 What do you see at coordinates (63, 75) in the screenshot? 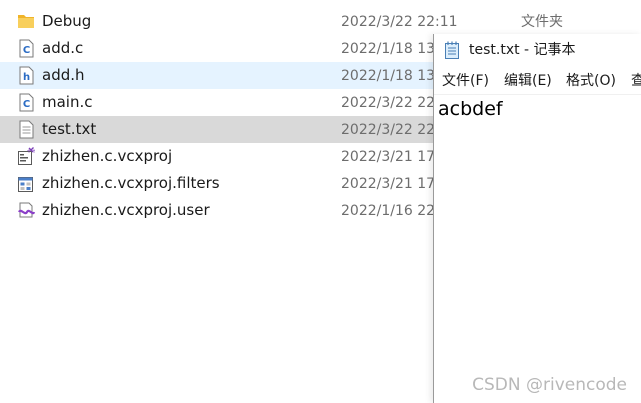
I see `file-name: add.h` at bounding box center [63, 75].